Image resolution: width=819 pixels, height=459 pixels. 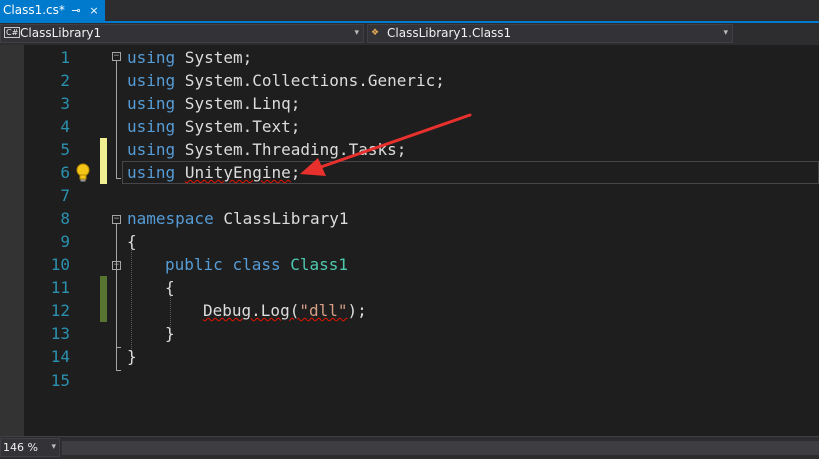 I want to click on code-line-3: using System.Linq;, so click(x=214, y=103).